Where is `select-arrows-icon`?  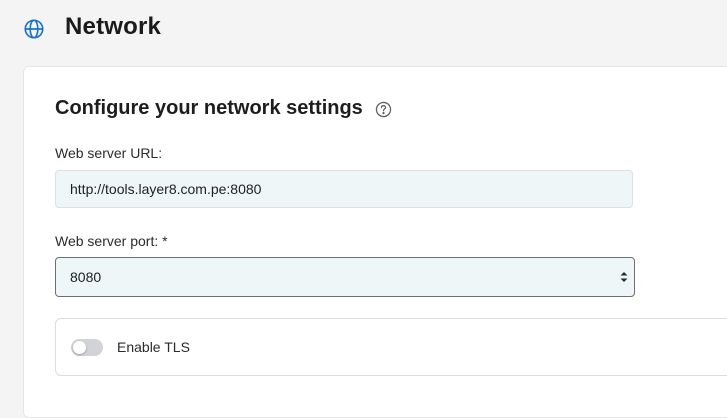 select-arrows-icon is located at coordinates (624, 277).